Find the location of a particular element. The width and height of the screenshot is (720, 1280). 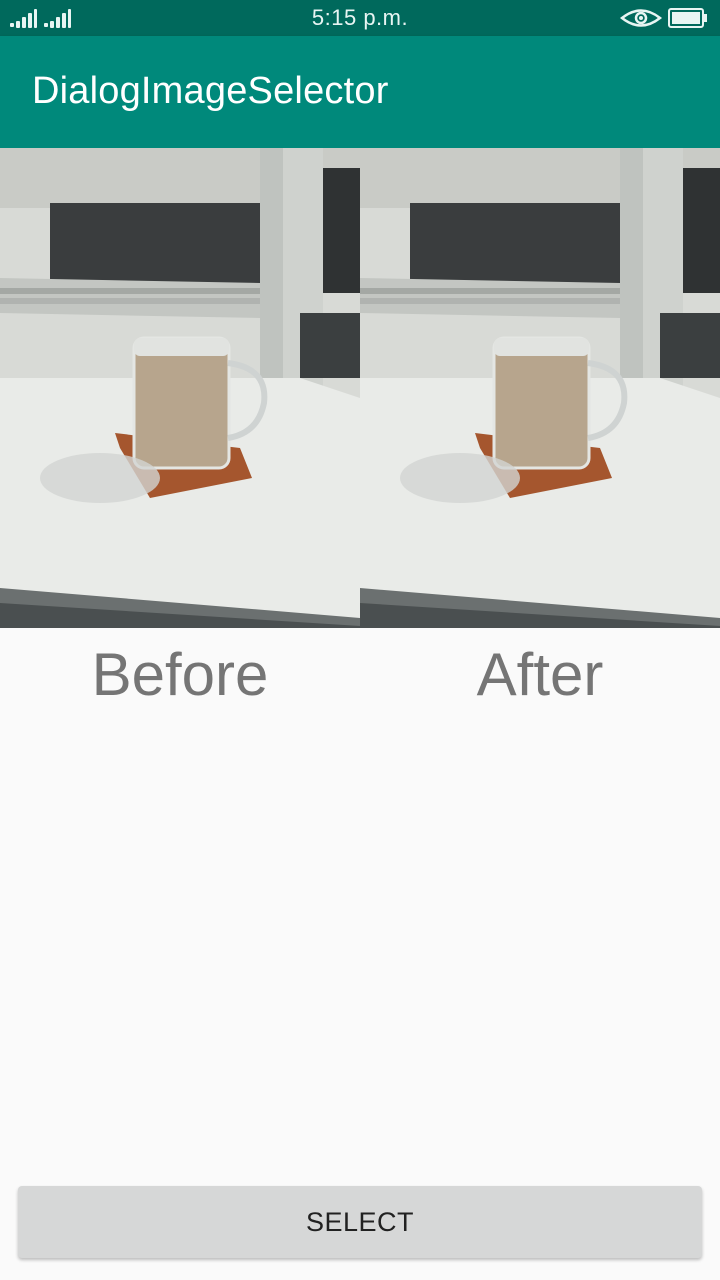

after-label: After is located at coordinates (540, 674).